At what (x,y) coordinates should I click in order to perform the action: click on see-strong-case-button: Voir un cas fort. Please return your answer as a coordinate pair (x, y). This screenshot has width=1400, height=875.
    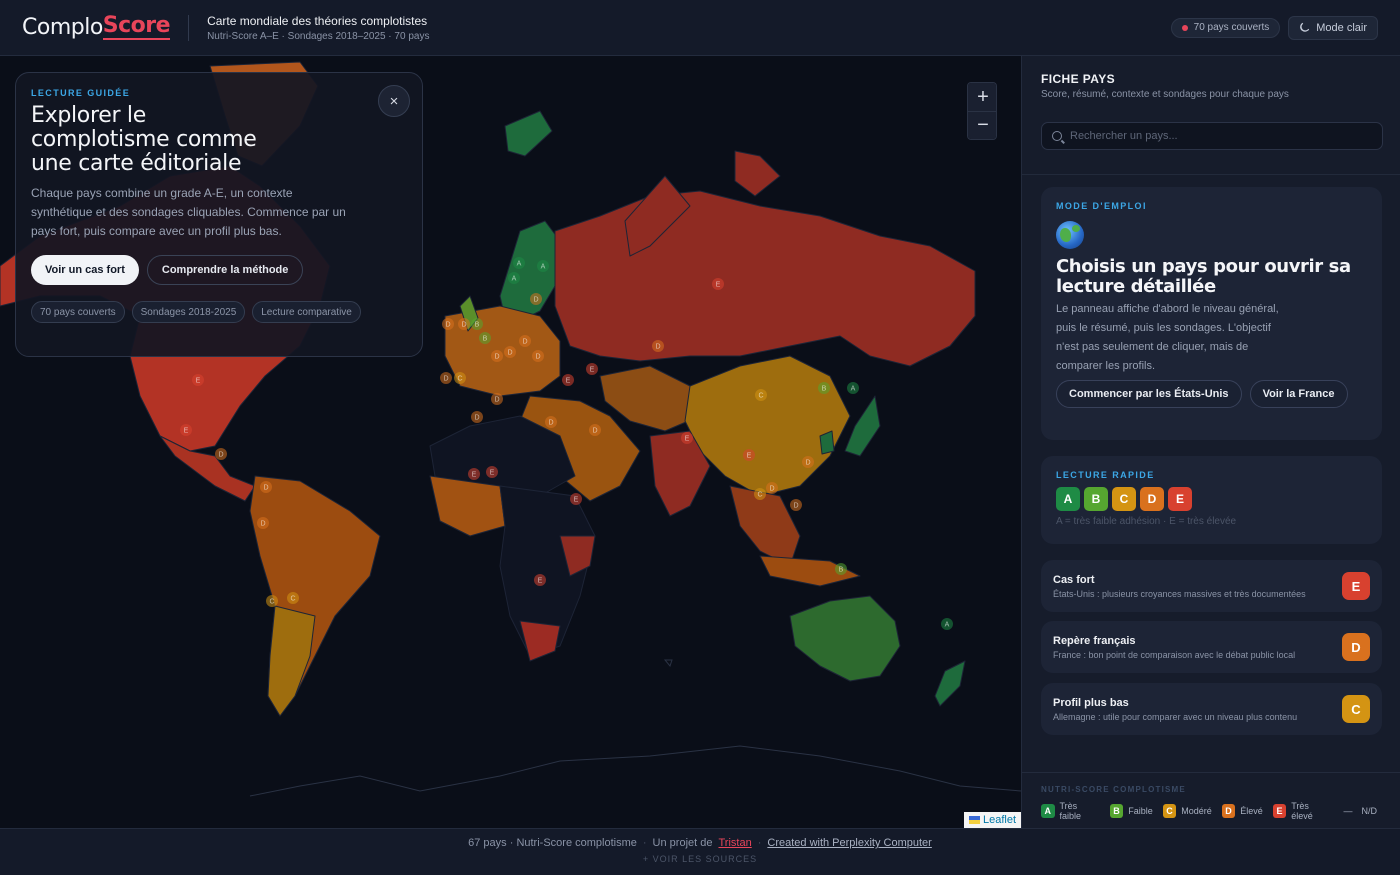
    Looking at the image, I should click on (85, 270).